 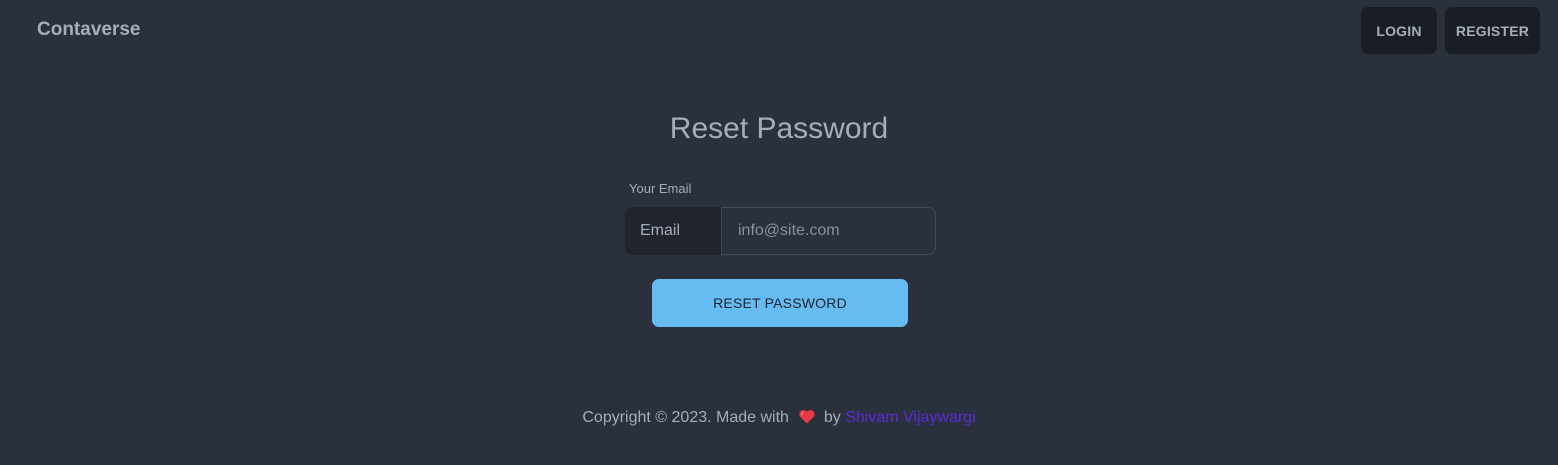 I want to click on email-label: Your Email, so click(x=660, y=188).